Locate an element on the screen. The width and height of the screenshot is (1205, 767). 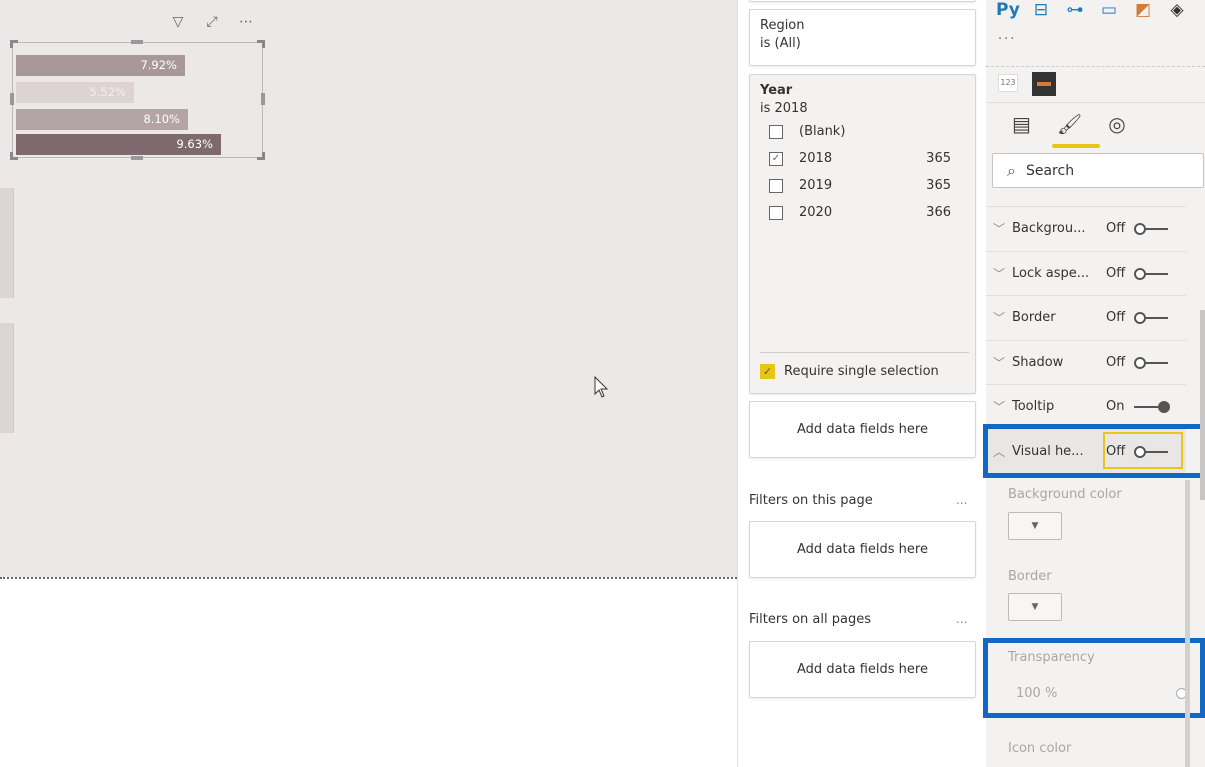
card-visual-icon: 123 is located at coordinates (1008, 83).